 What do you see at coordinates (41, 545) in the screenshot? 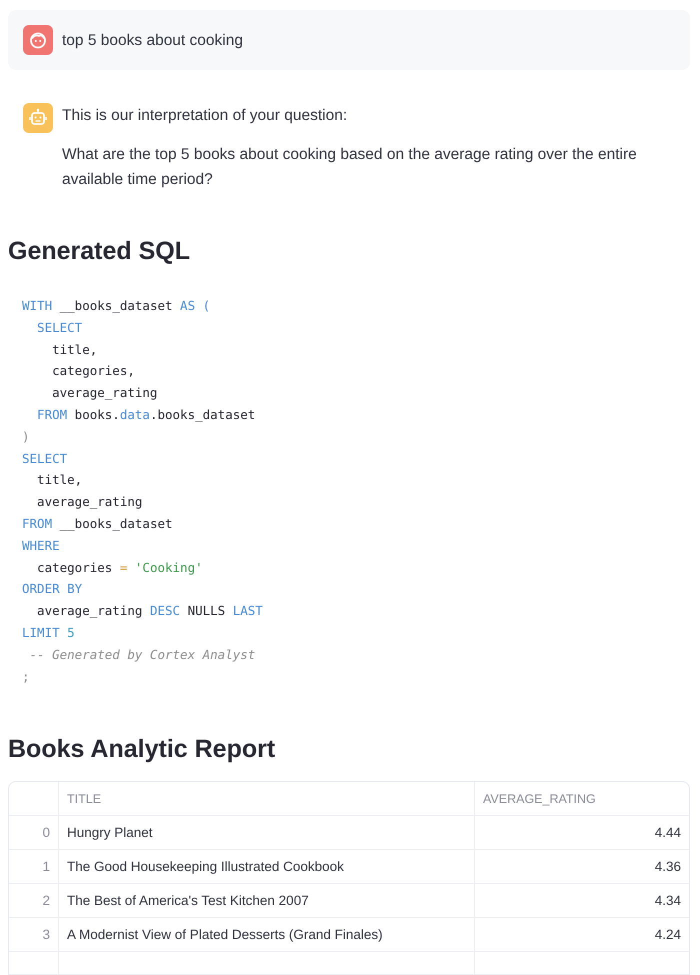
I see `code-line: WHERE` at bounding box center [41, 545].